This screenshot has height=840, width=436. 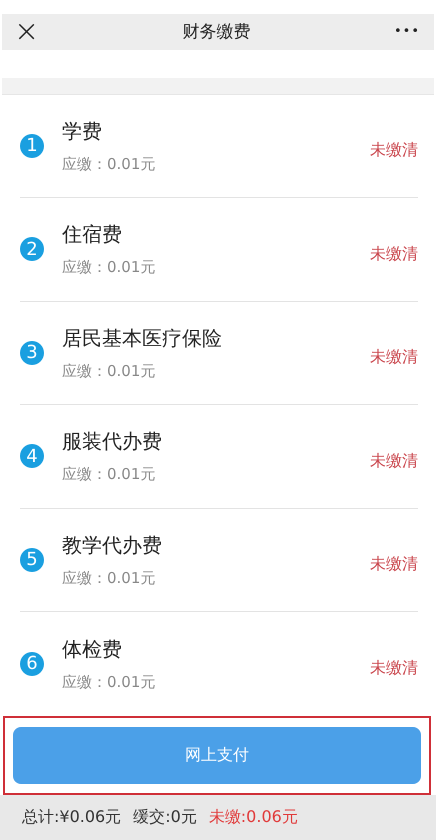 What do you see at coordinates (142, 338) in the screenshot?
I see `fee-name: 居民基本医疗保险` at bounding box center [142, 338].